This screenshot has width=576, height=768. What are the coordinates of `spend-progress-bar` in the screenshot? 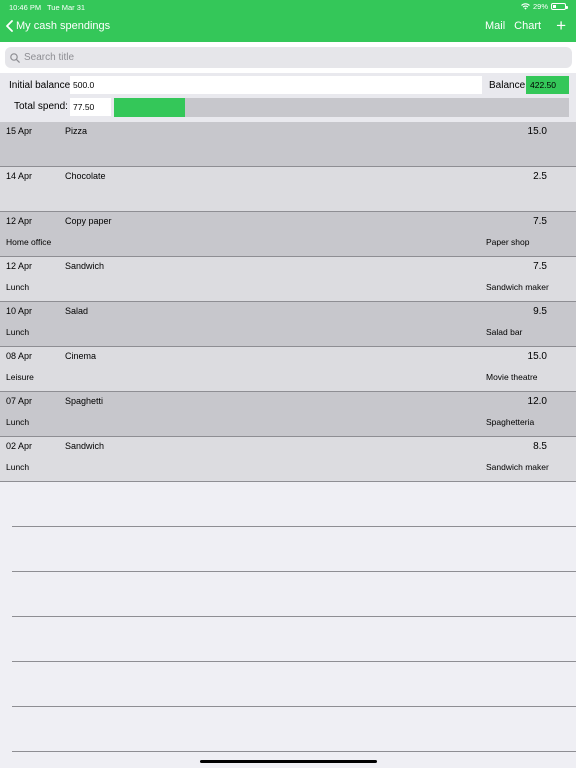 It's located at (341, 107).